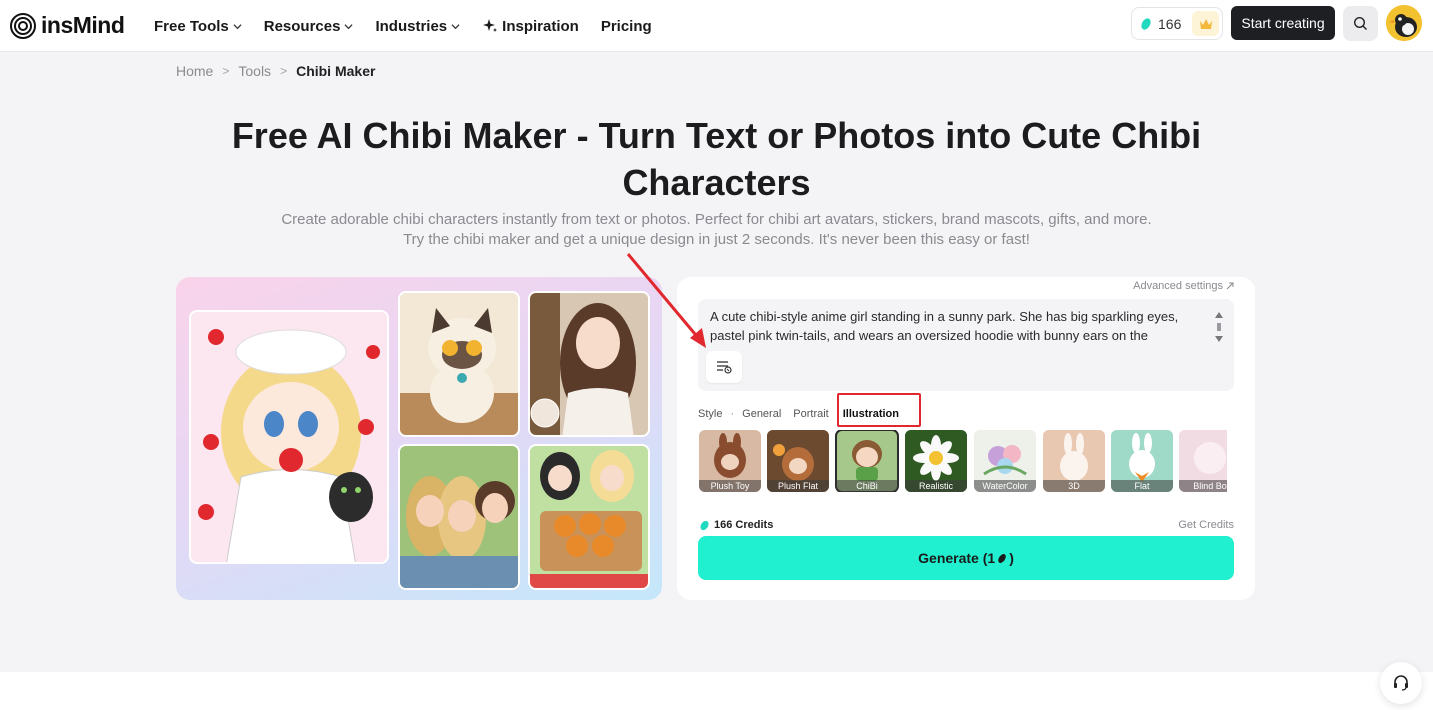  Describe the element at coordinates (798, 461) in the screenshot. I see `style-plush-flat: Plush Flat` at that location.